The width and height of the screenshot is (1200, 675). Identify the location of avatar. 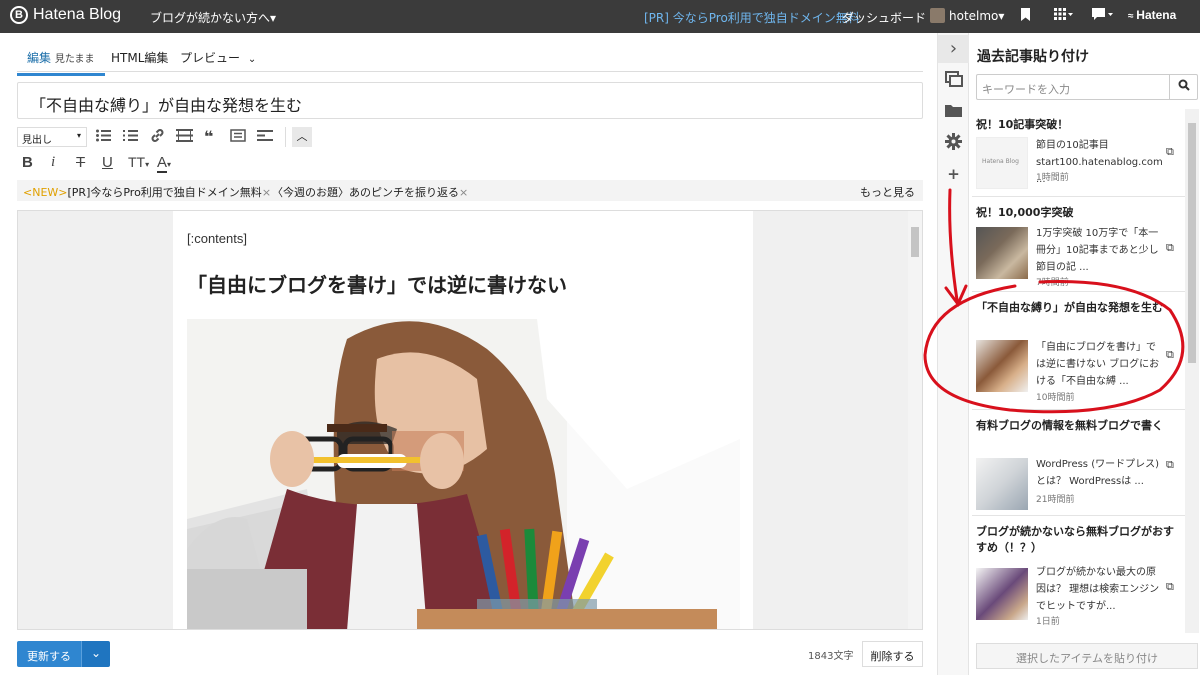
(937, 15).